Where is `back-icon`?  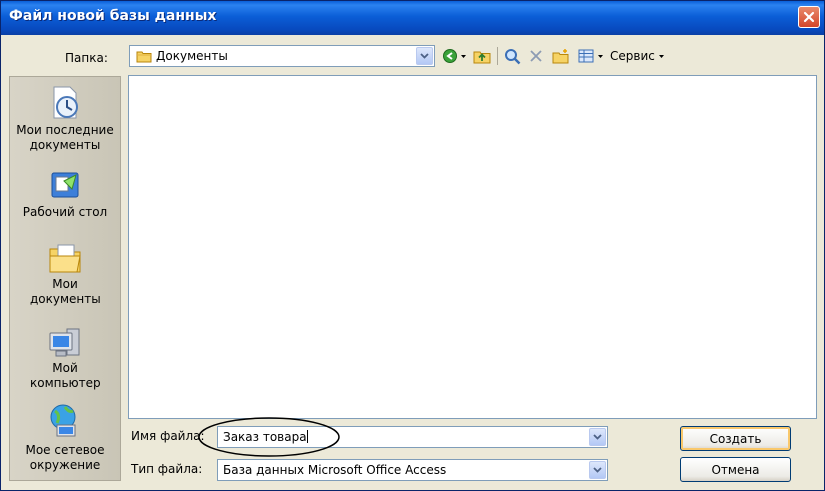
back-icon is located at coordinates (450, 56).